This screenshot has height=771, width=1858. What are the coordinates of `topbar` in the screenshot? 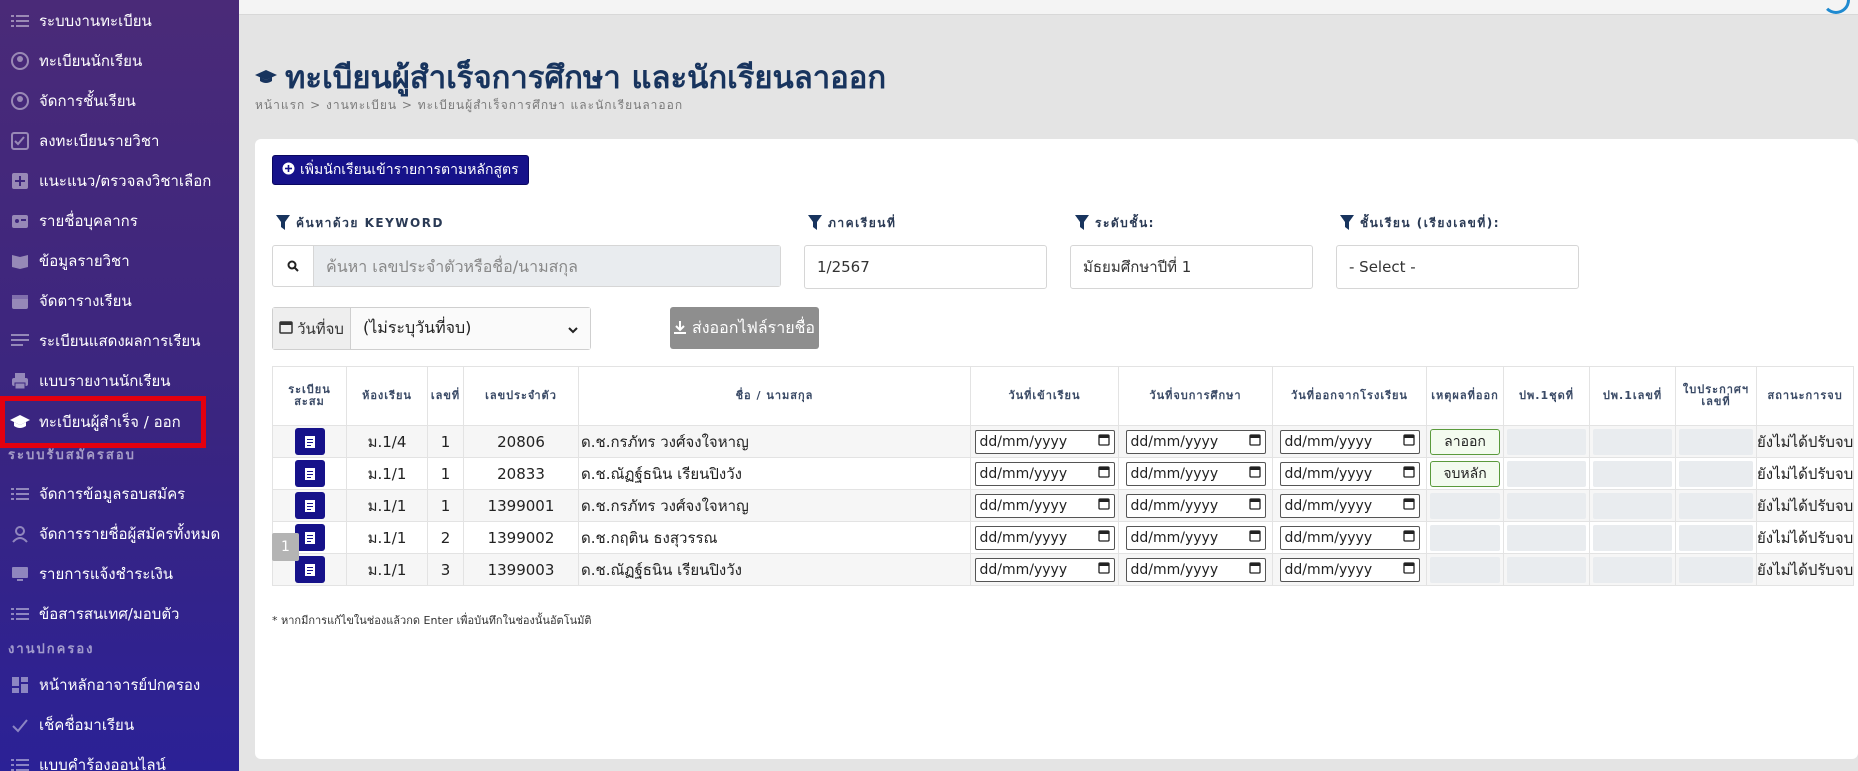 It's located at (1048, 7).